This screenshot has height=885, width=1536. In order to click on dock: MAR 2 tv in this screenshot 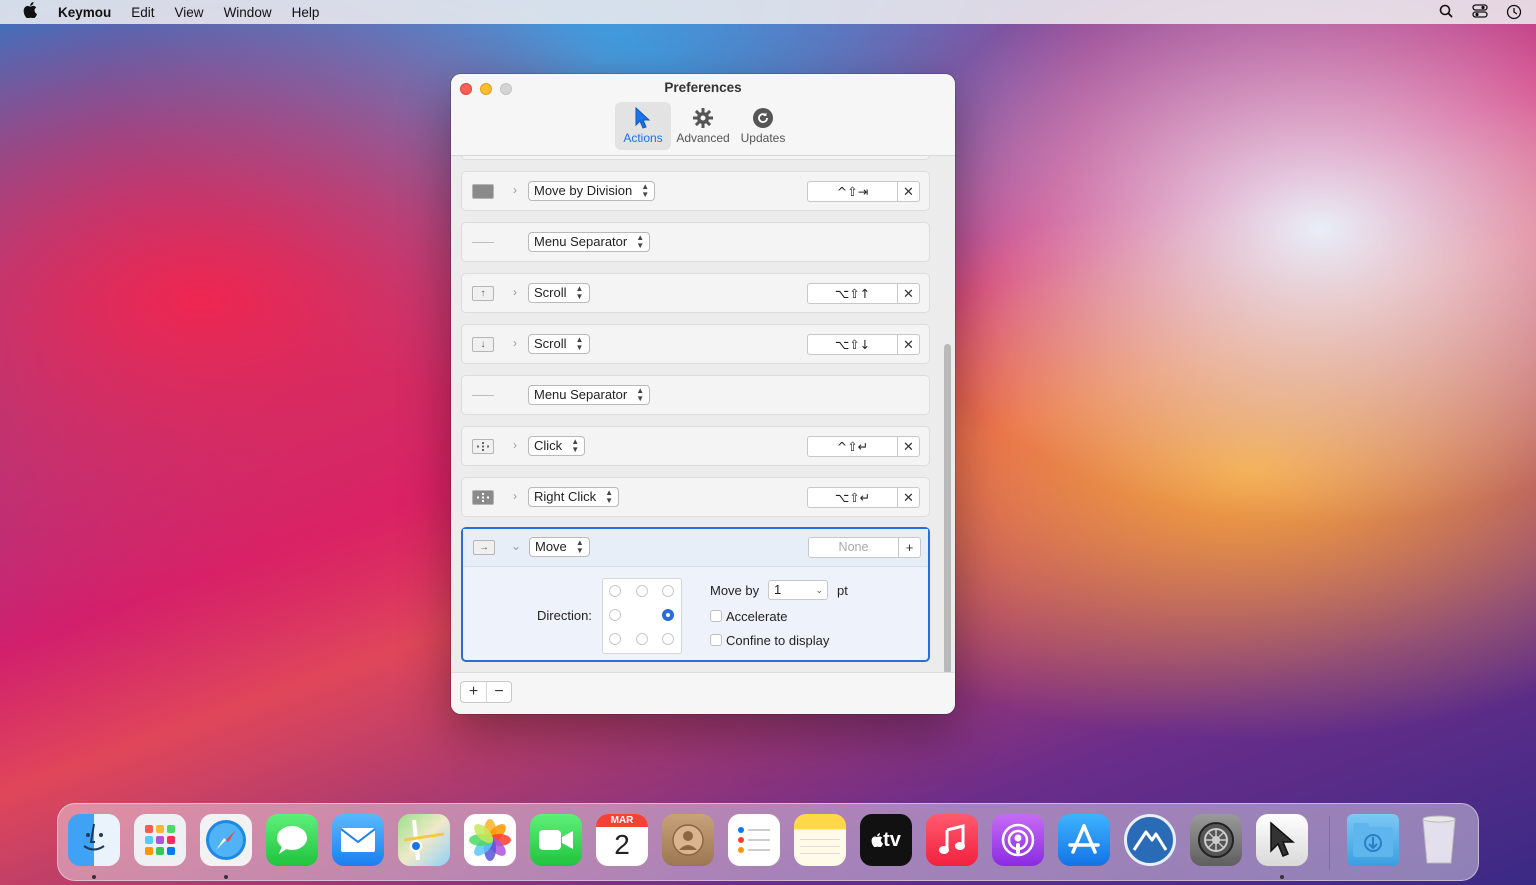, I will do `click(768, 842)`.